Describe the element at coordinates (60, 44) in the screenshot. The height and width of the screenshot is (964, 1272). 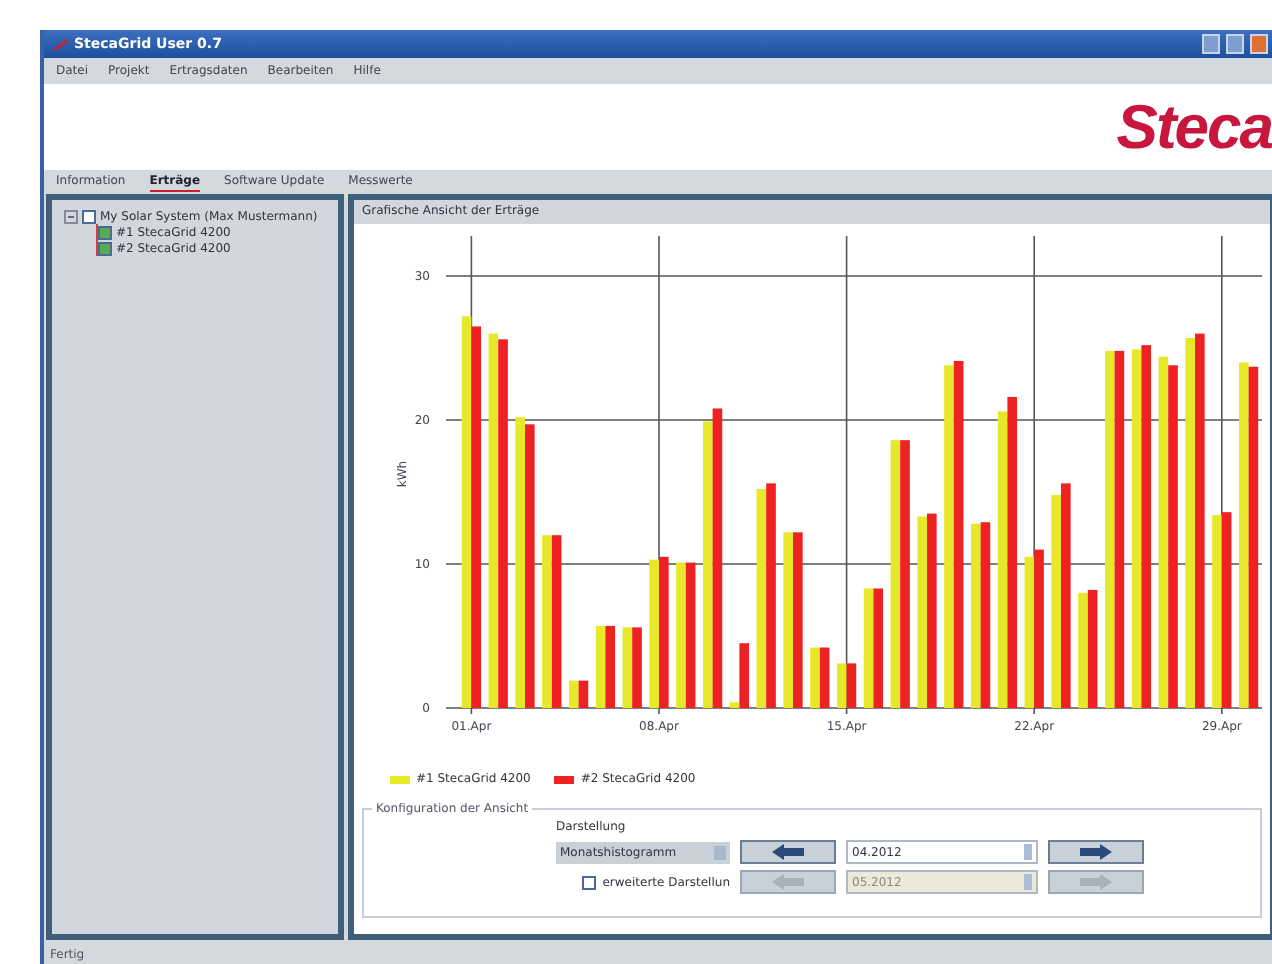
I see `app-icon` at that location.